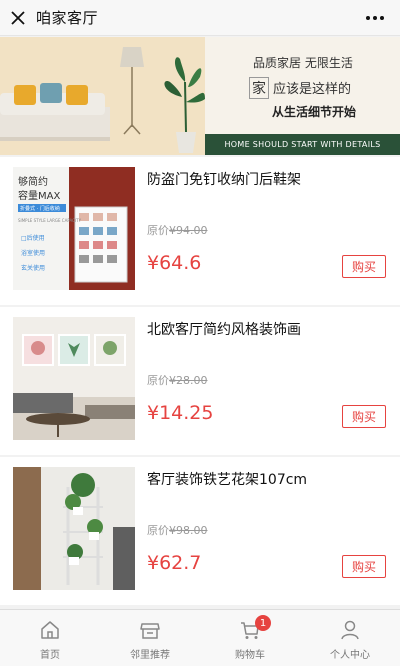 This screenshot has height=666, width=400. Describe the element at coordinates (250, 638) in the screenshot. I see `tab-cart: 1 购物车` at that location.